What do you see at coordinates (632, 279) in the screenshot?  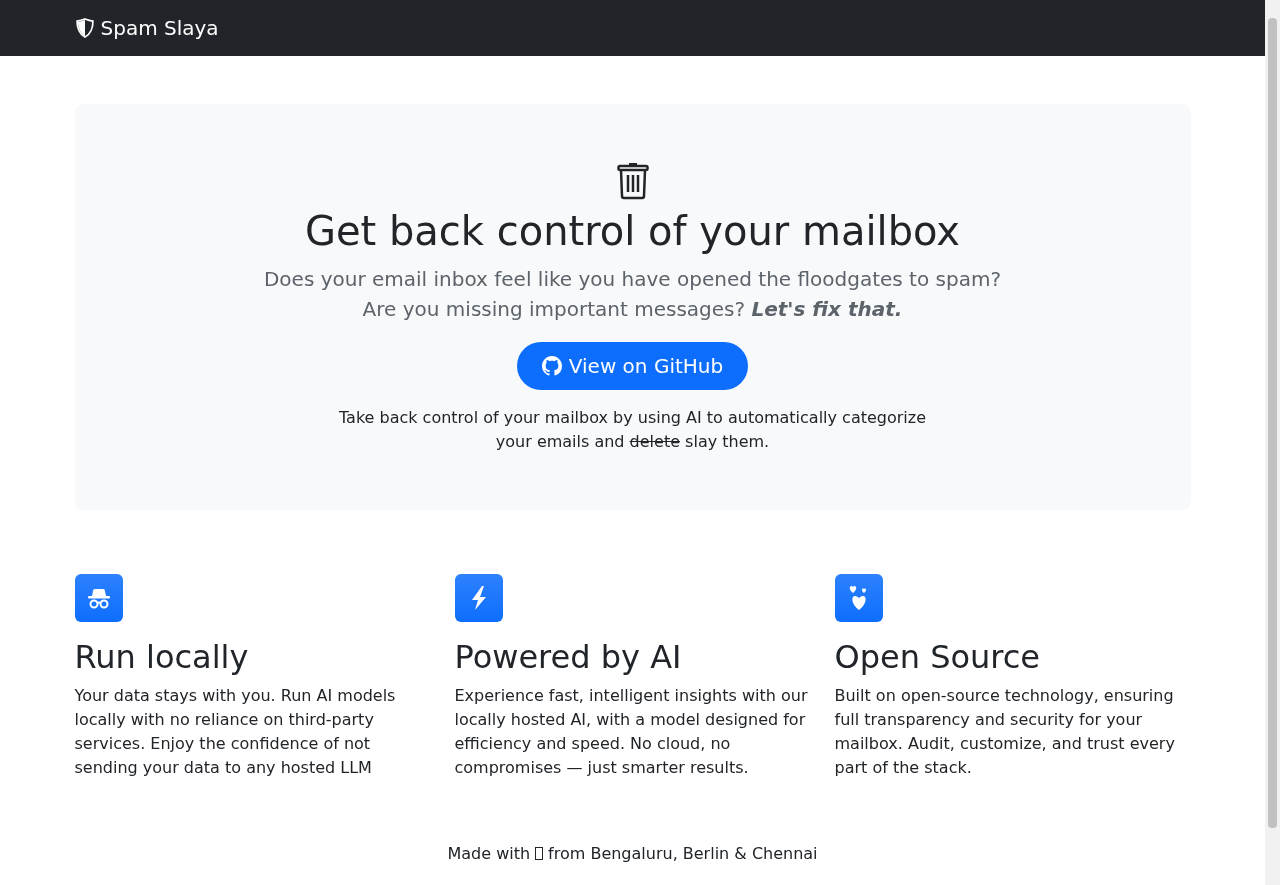 I see `hero-lead: Does your email inbox feel like you have opened the floodgates to spam?` at bounding box center [632, 279].